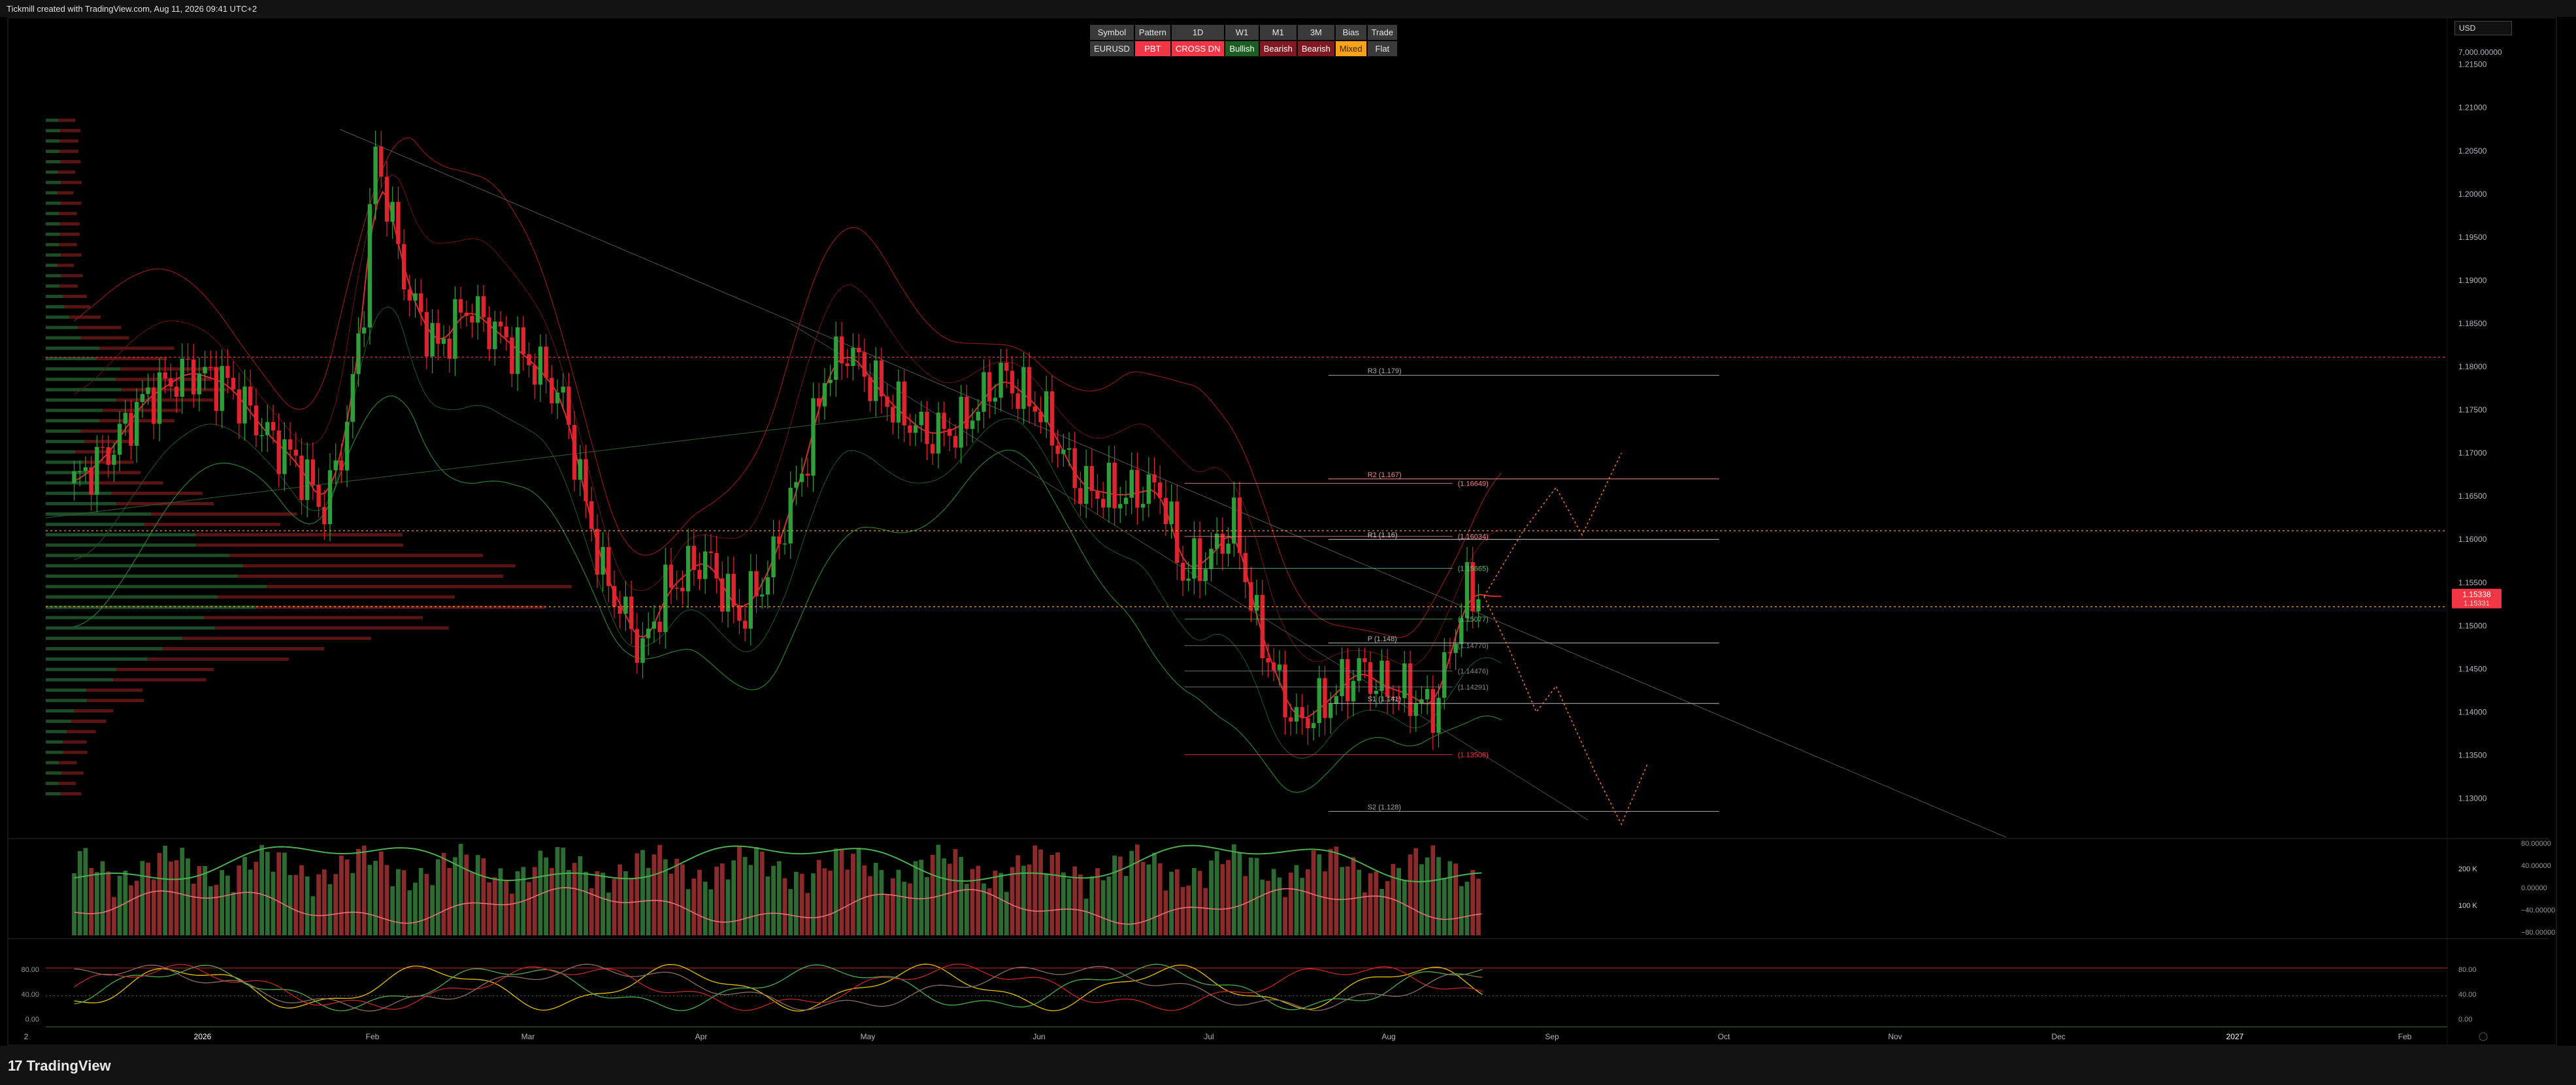  I want to click on currency-selector: USD, so click(2483, 28).